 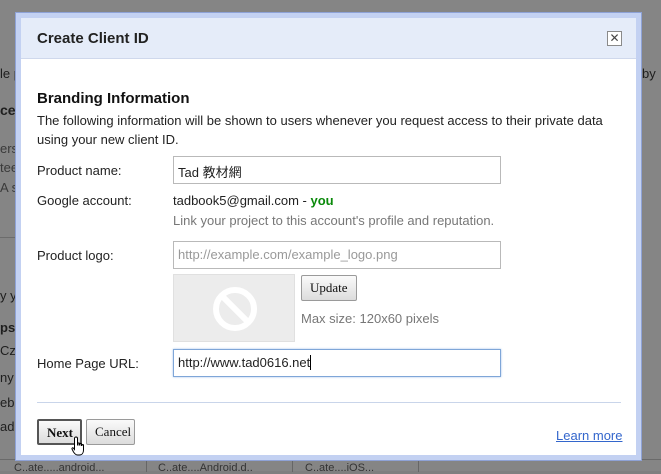 I want to click on text-caret, so click(x=311, y=362).